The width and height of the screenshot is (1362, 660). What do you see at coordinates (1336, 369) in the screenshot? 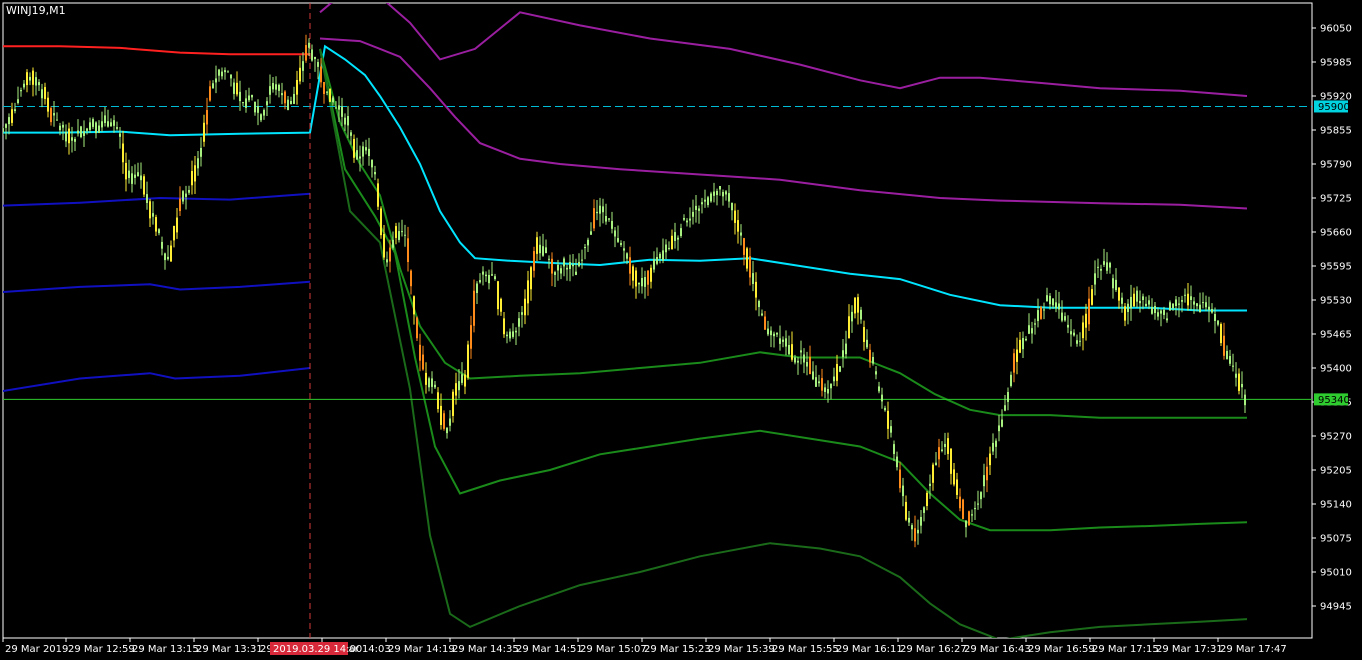
I see `y-tick-label: 95400` at bounding box center [1336, 369].